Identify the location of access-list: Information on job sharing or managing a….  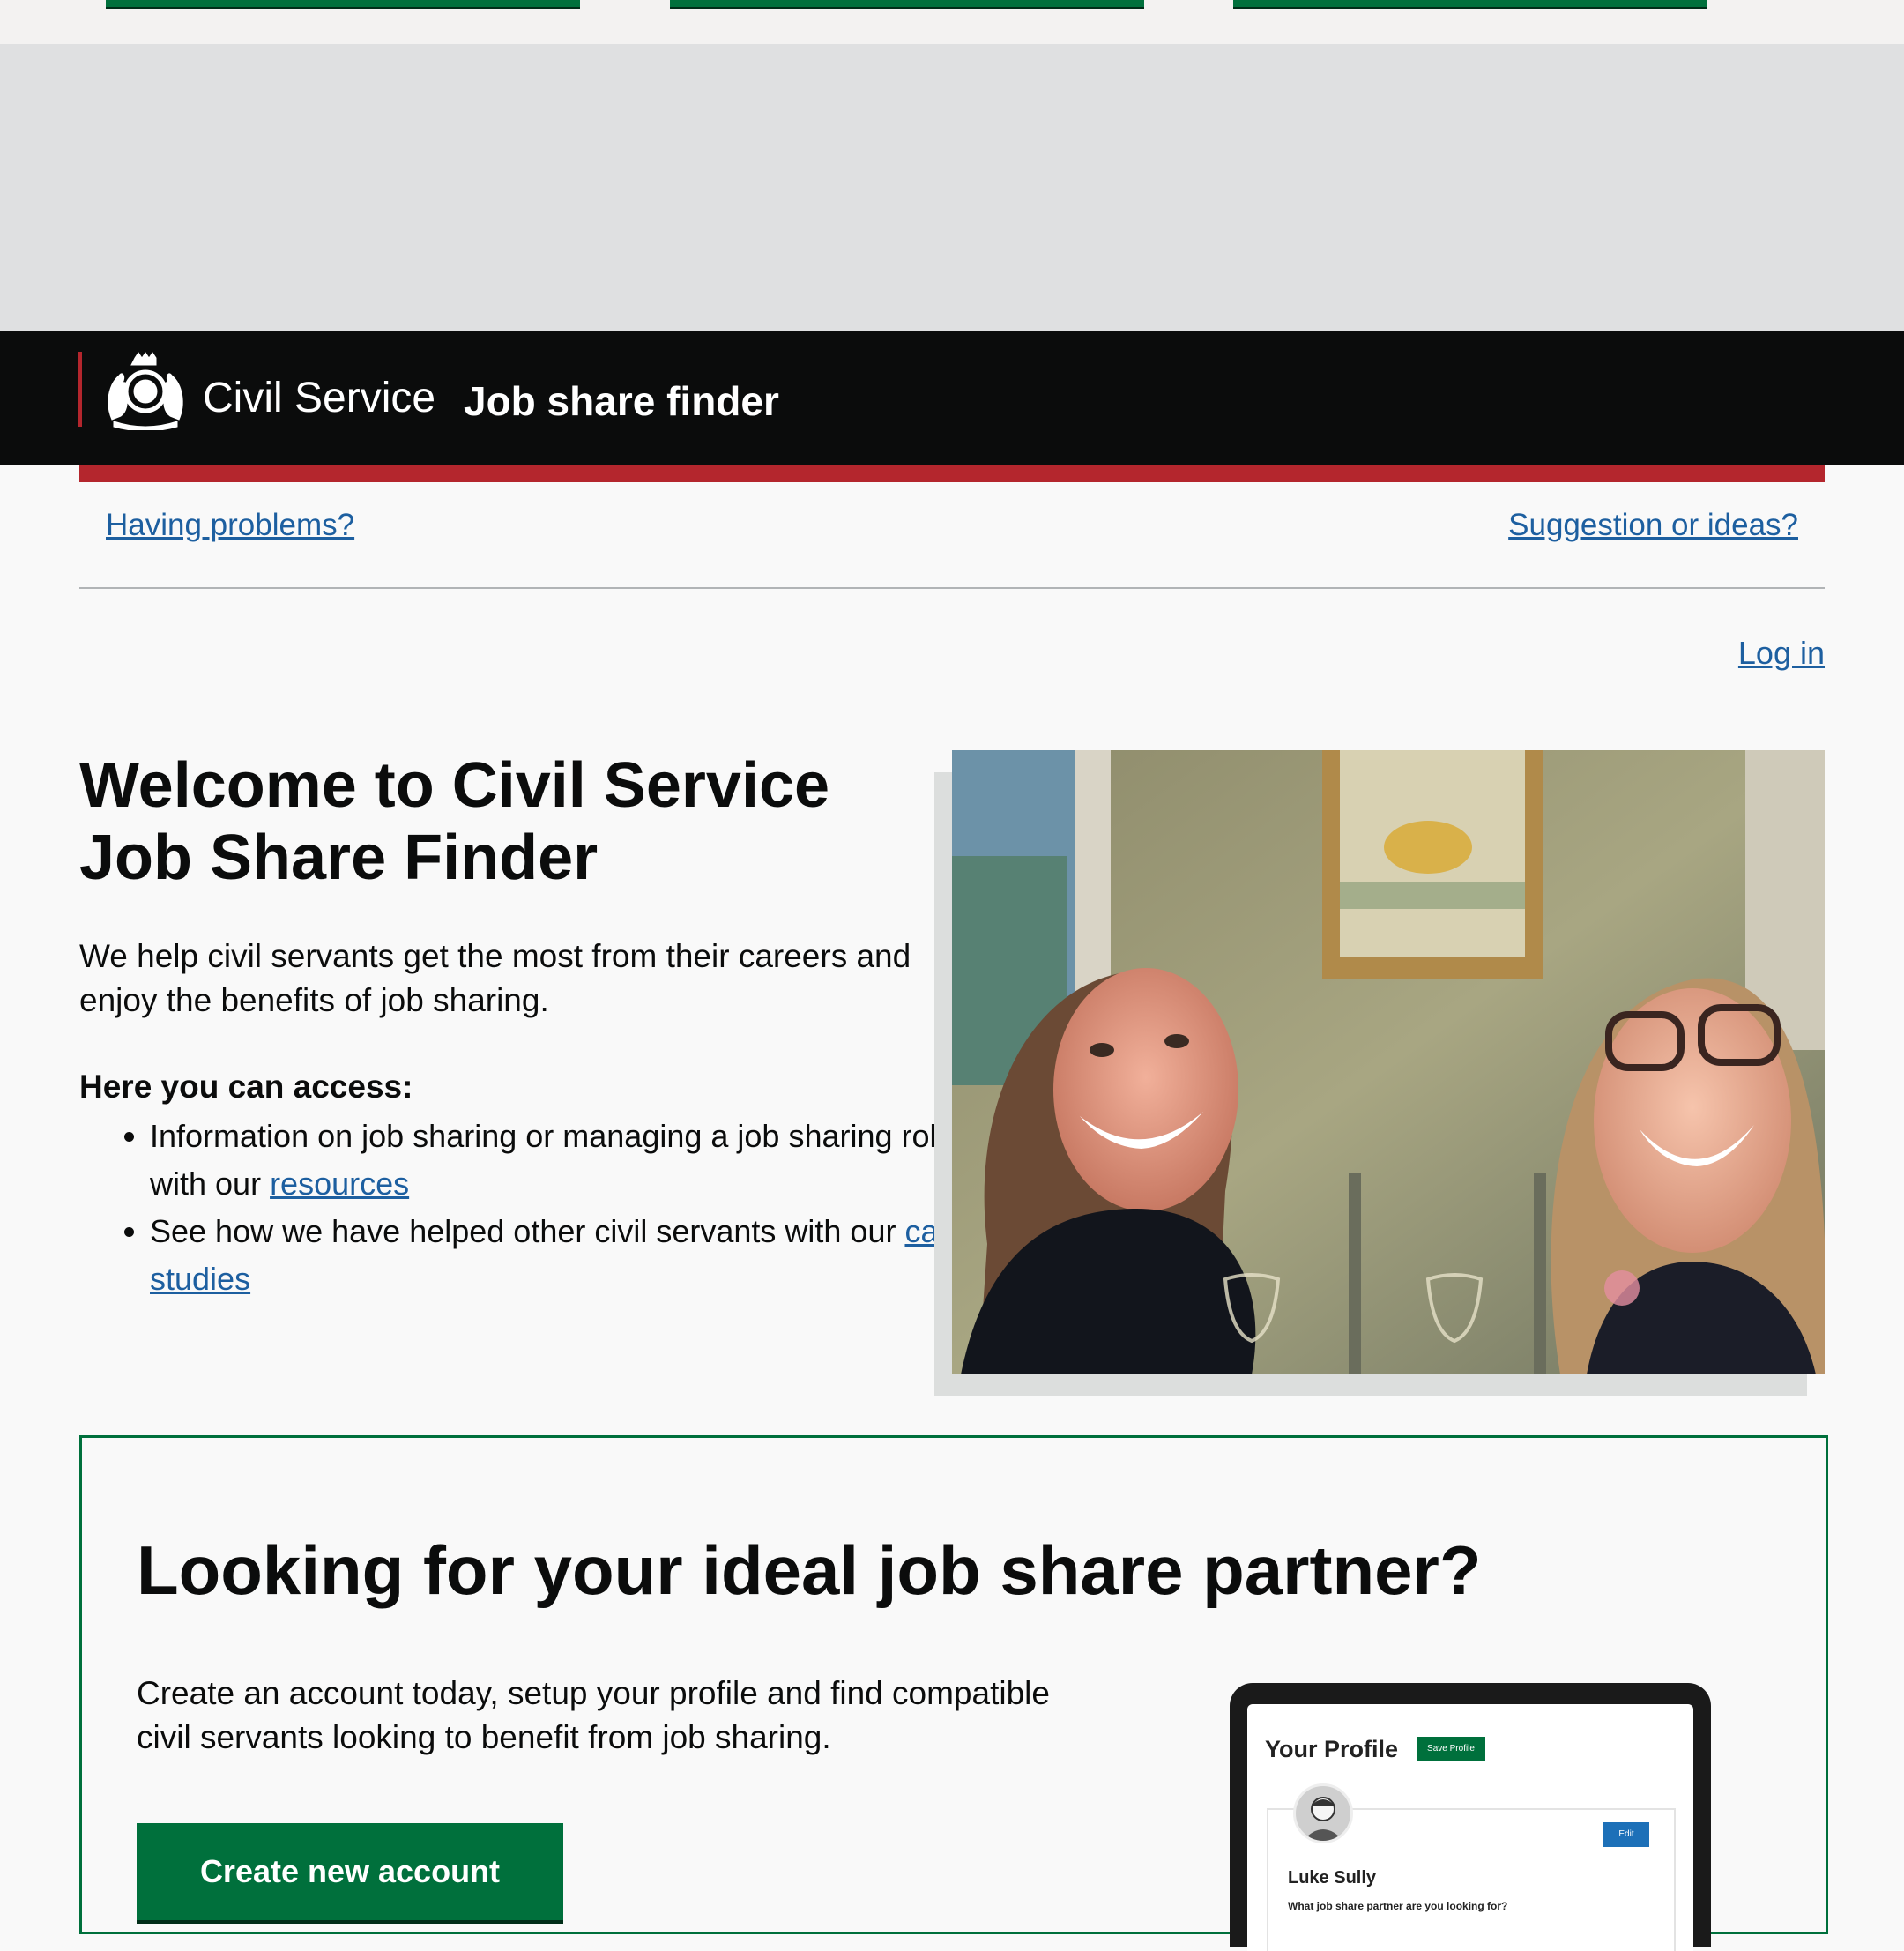
(537, 1208).